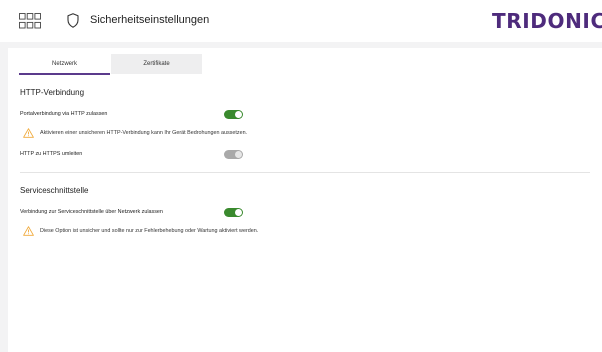  I want to click on redirect-toggle, so click(233, 154).